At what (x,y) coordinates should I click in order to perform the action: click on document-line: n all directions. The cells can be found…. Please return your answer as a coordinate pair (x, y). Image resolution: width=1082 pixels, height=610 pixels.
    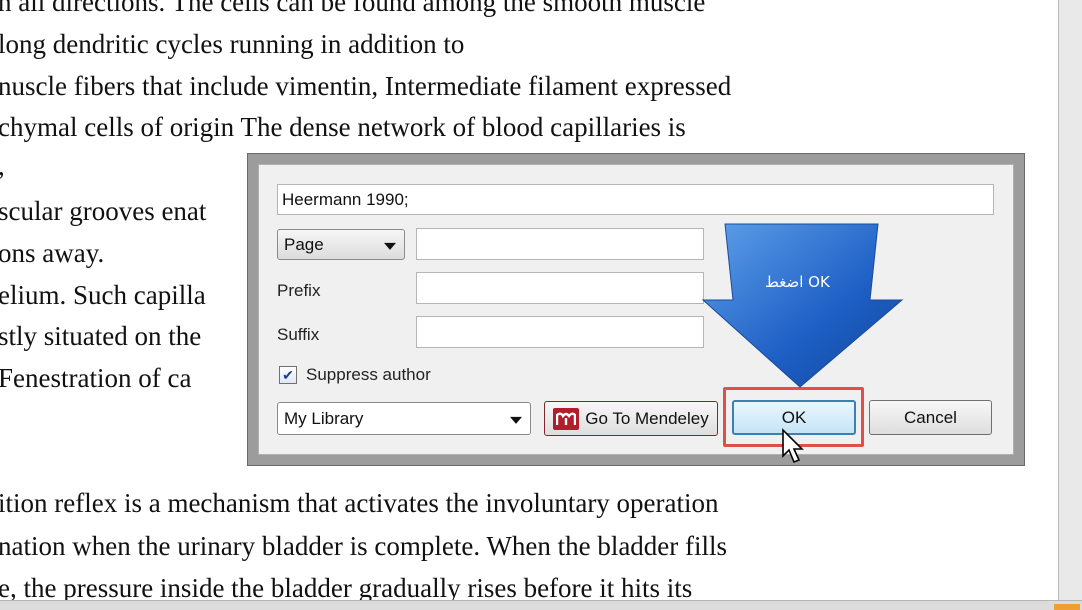
    Looking at the image, I should click on (353, 8).